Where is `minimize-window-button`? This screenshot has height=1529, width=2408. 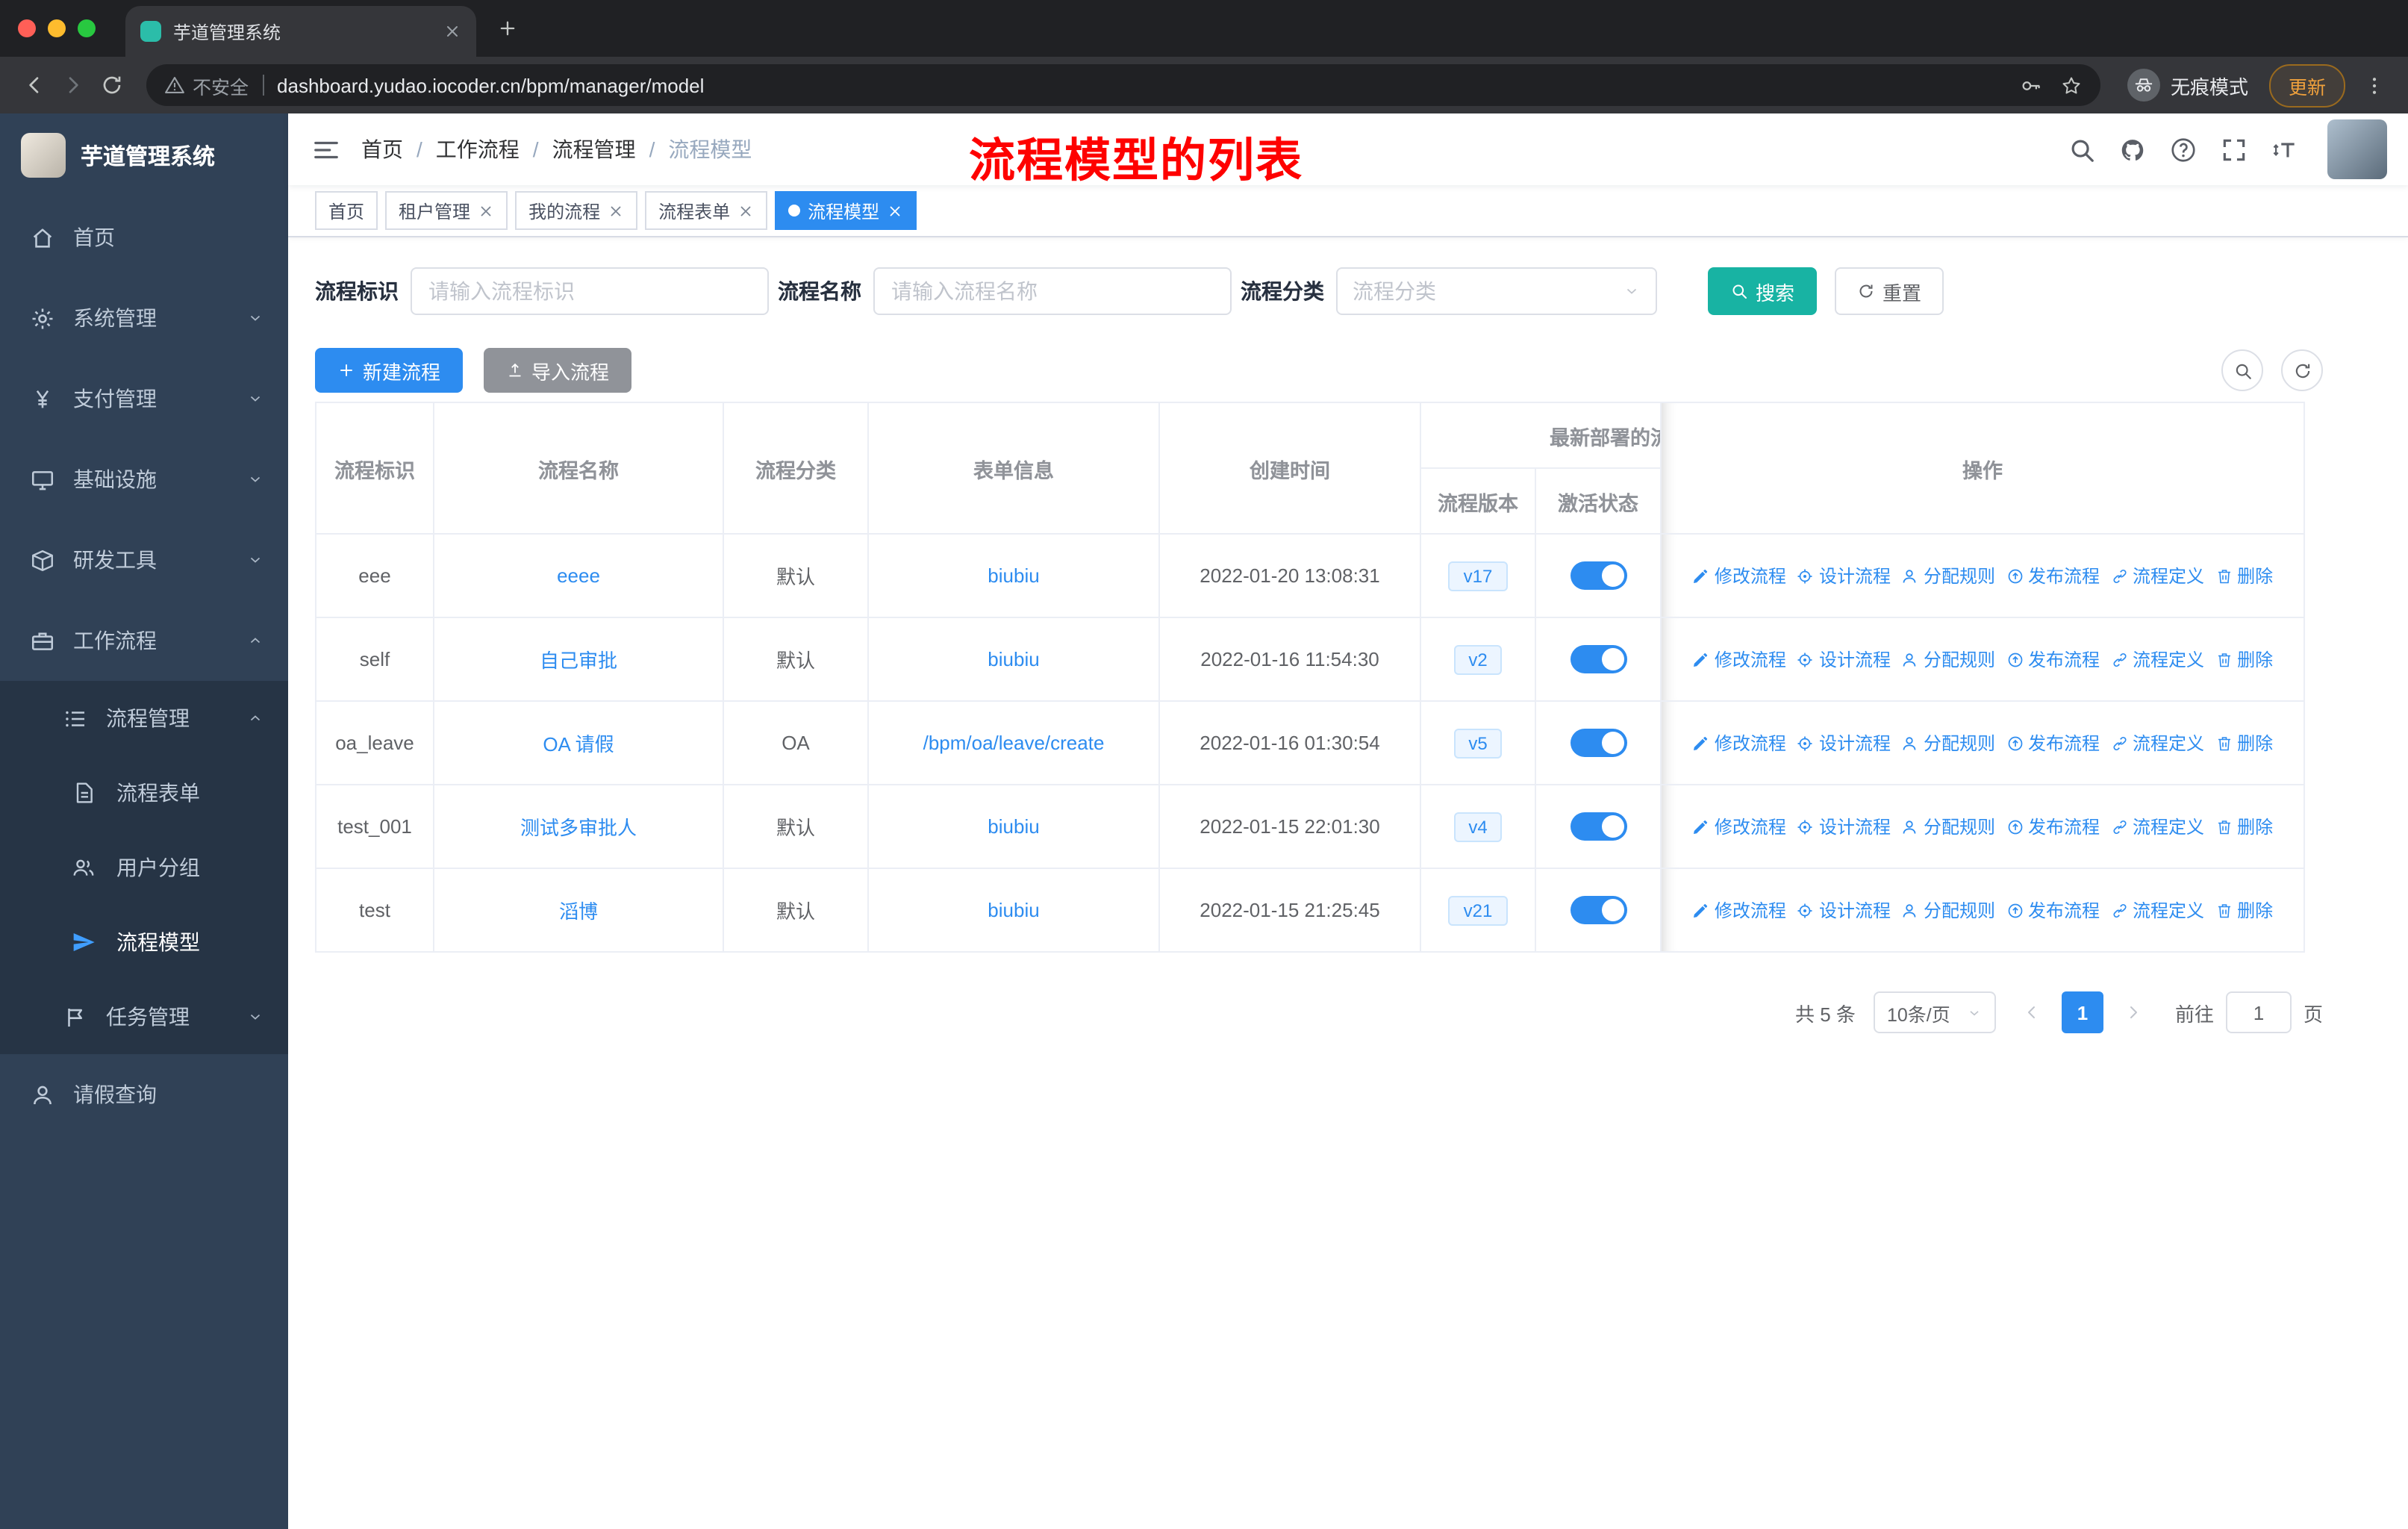
minimize-window-button is located at coordinates (57, 28).